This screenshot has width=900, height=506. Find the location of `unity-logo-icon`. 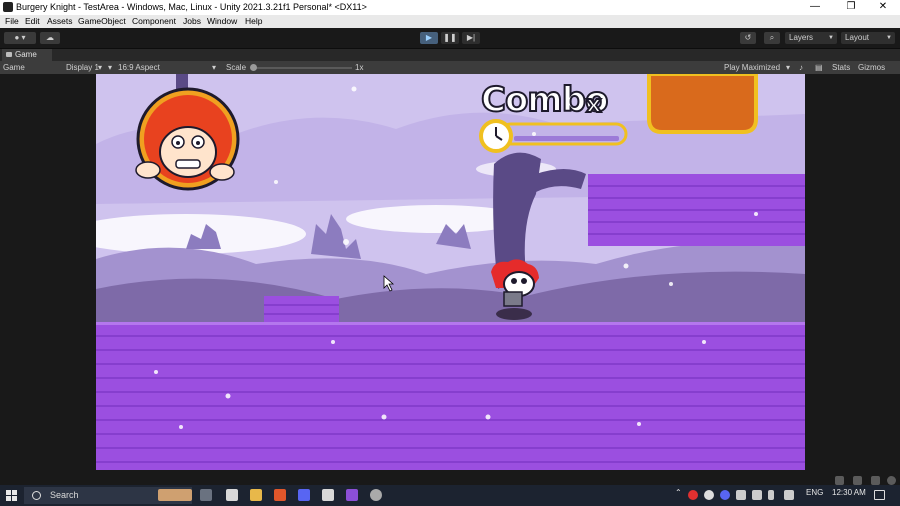

unity-logo-icon is located at coordinates (8, 7).